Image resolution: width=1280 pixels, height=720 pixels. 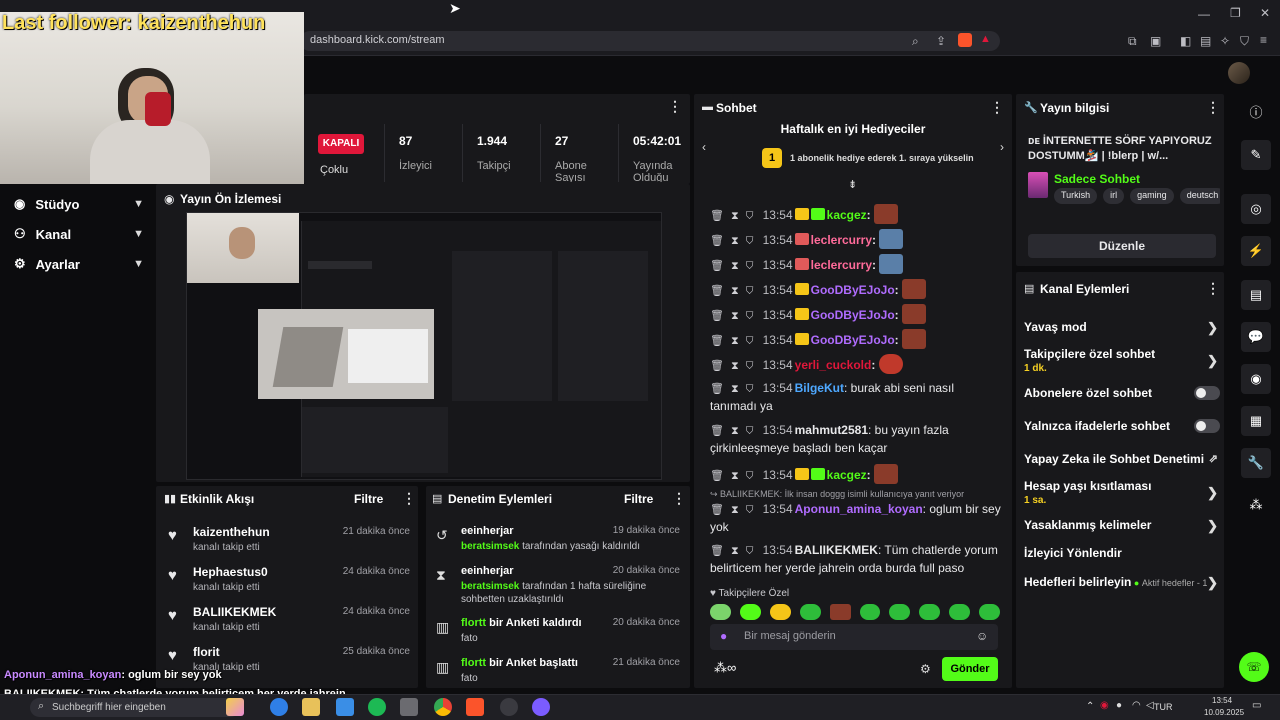 What do you see at coordinates (704, 147) in the screenshot?
I see `chevron-left-icon: ‹` at bounding box center [704, 147].